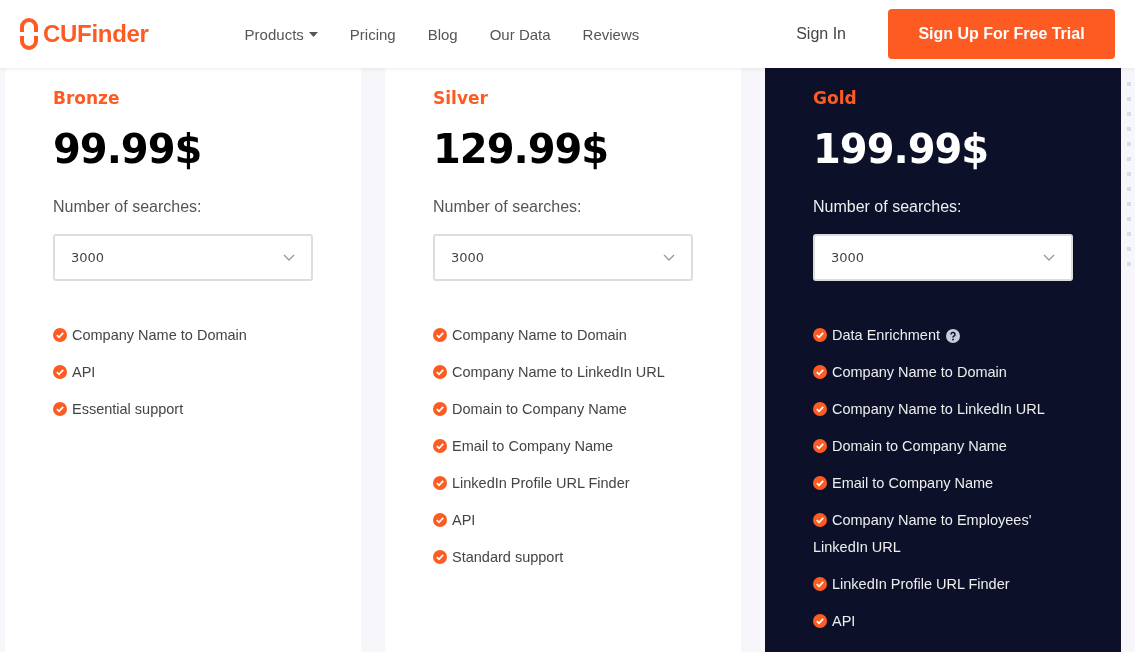  I want to click on logo-icon, so click(29, 34).